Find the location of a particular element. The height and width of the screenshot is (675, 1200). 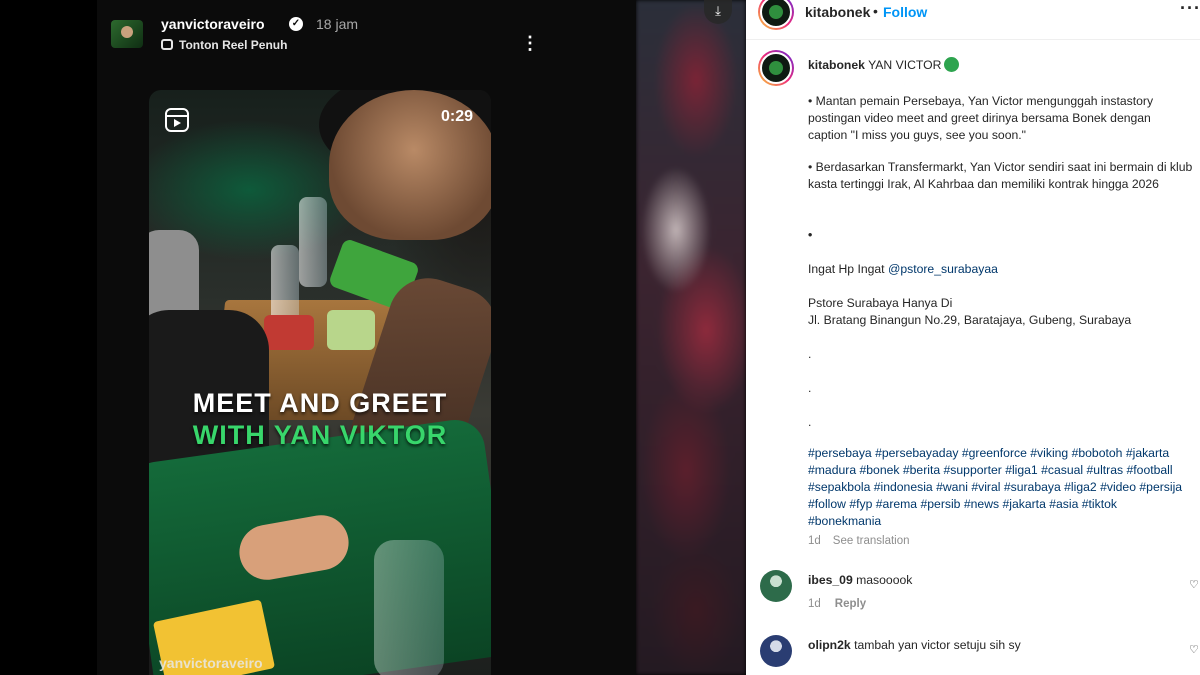

green-circle-icon is located at coordinates (952, 64).